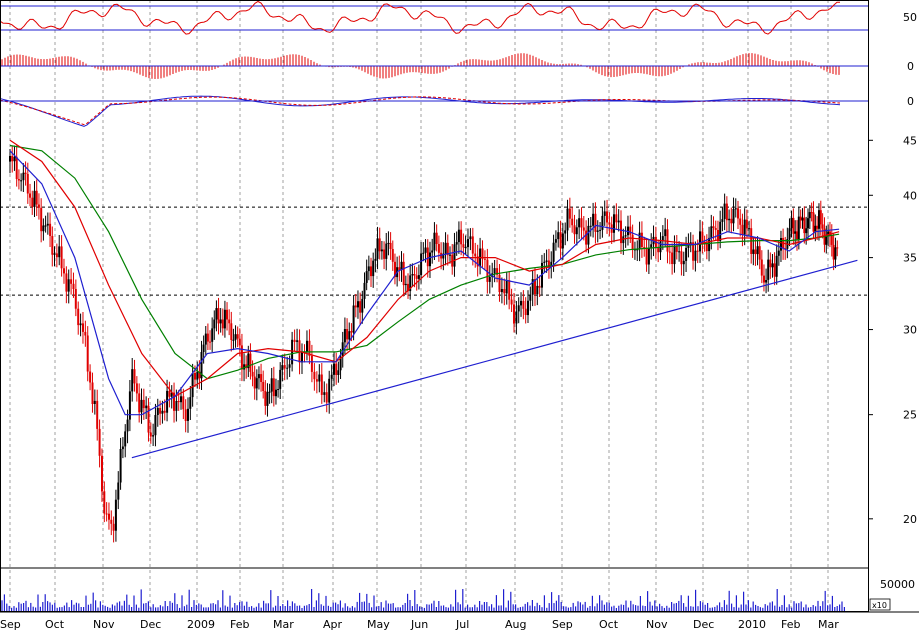 This screenshot has width=919, height=636. Describe the element at coordinates (910, 66) in the screenshot. I see `histogram-tick-label: 0` at that location.